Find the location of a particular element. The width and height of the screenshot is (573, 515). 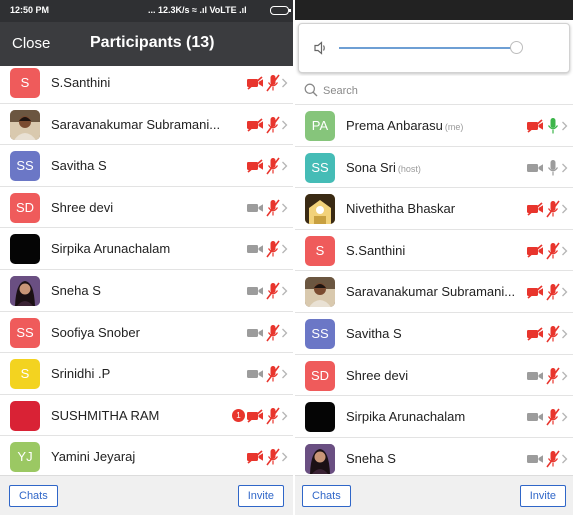

search-icon is located at coordinates (311, 90).